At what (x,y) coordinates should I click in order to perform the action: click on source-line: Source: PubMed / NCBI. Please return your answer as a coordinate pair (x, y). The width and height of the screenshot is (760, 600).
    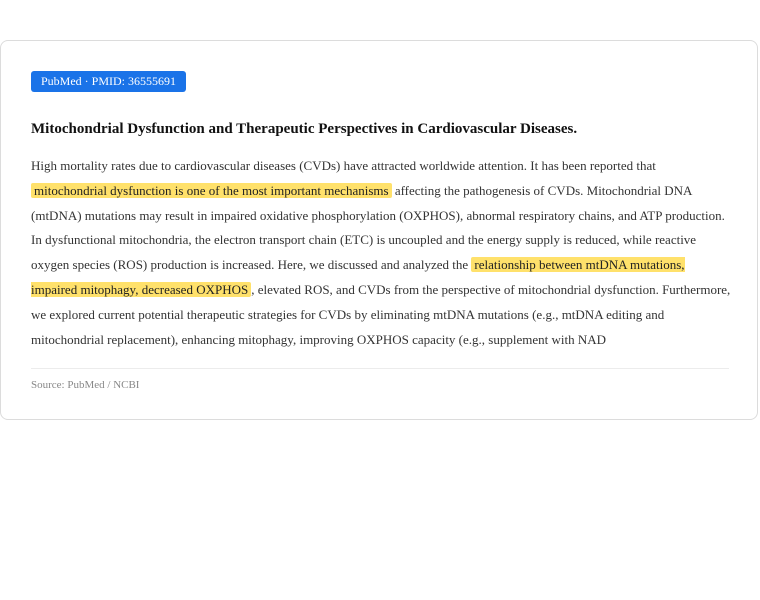
    Looking at the image, I should click on (85, 385).